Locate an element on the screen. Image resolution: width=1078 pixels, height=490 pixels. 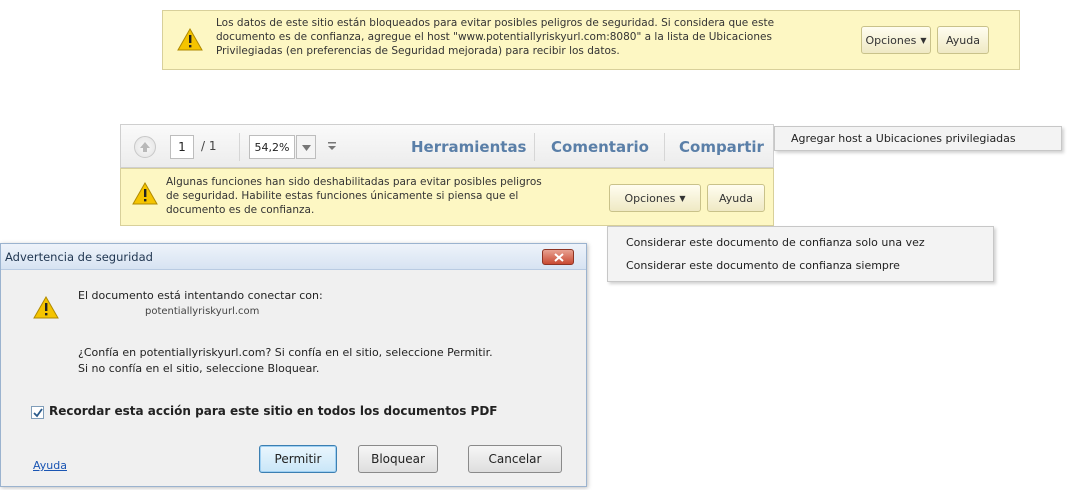
block-button: Bloquear is located at coordinates (398, 459).